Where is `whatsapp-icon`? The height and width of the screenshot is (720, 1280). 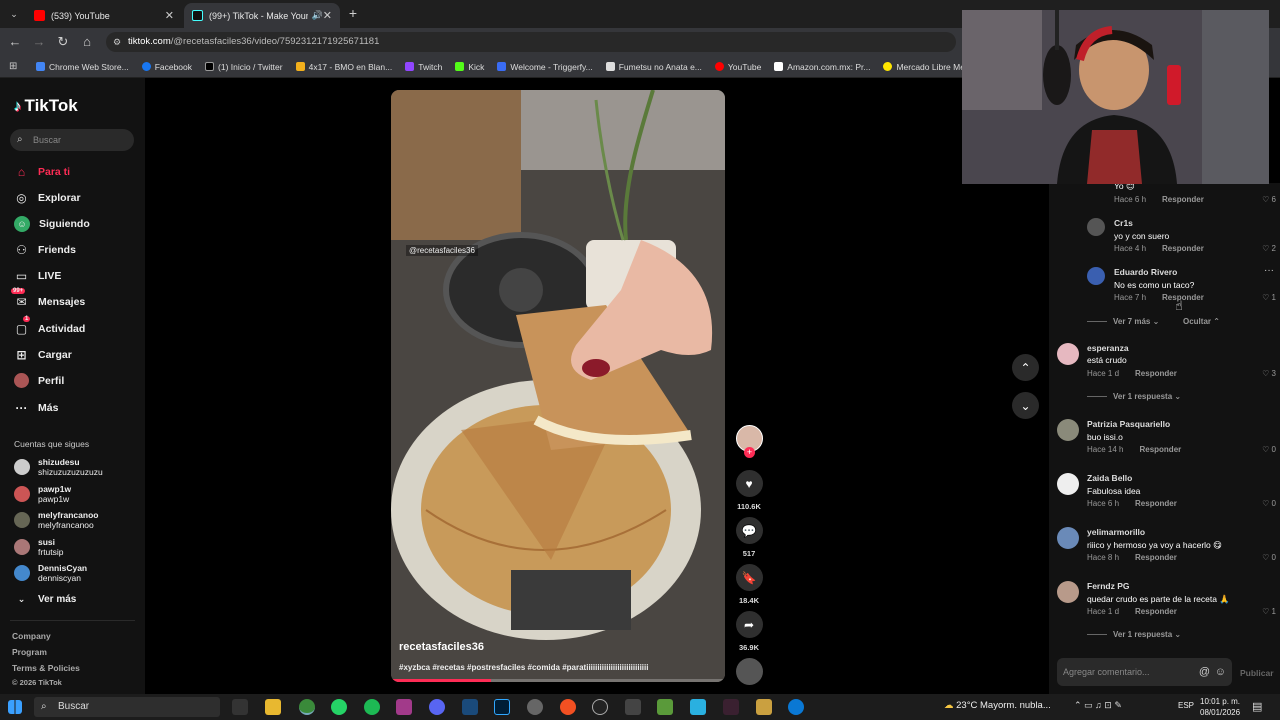
whatsapp-icon is located at coordinates (339, 707).